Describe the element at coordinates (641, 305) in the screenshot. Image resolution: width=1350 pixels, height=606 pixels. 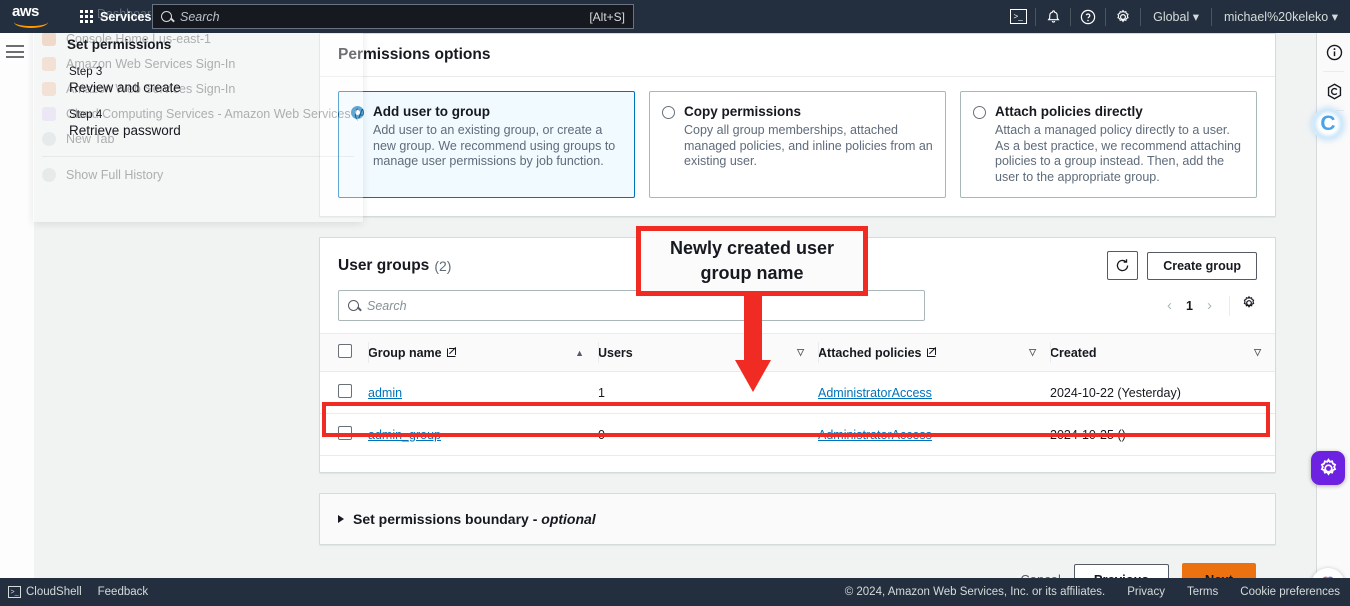
I see `user-groups-search-input` at that location.